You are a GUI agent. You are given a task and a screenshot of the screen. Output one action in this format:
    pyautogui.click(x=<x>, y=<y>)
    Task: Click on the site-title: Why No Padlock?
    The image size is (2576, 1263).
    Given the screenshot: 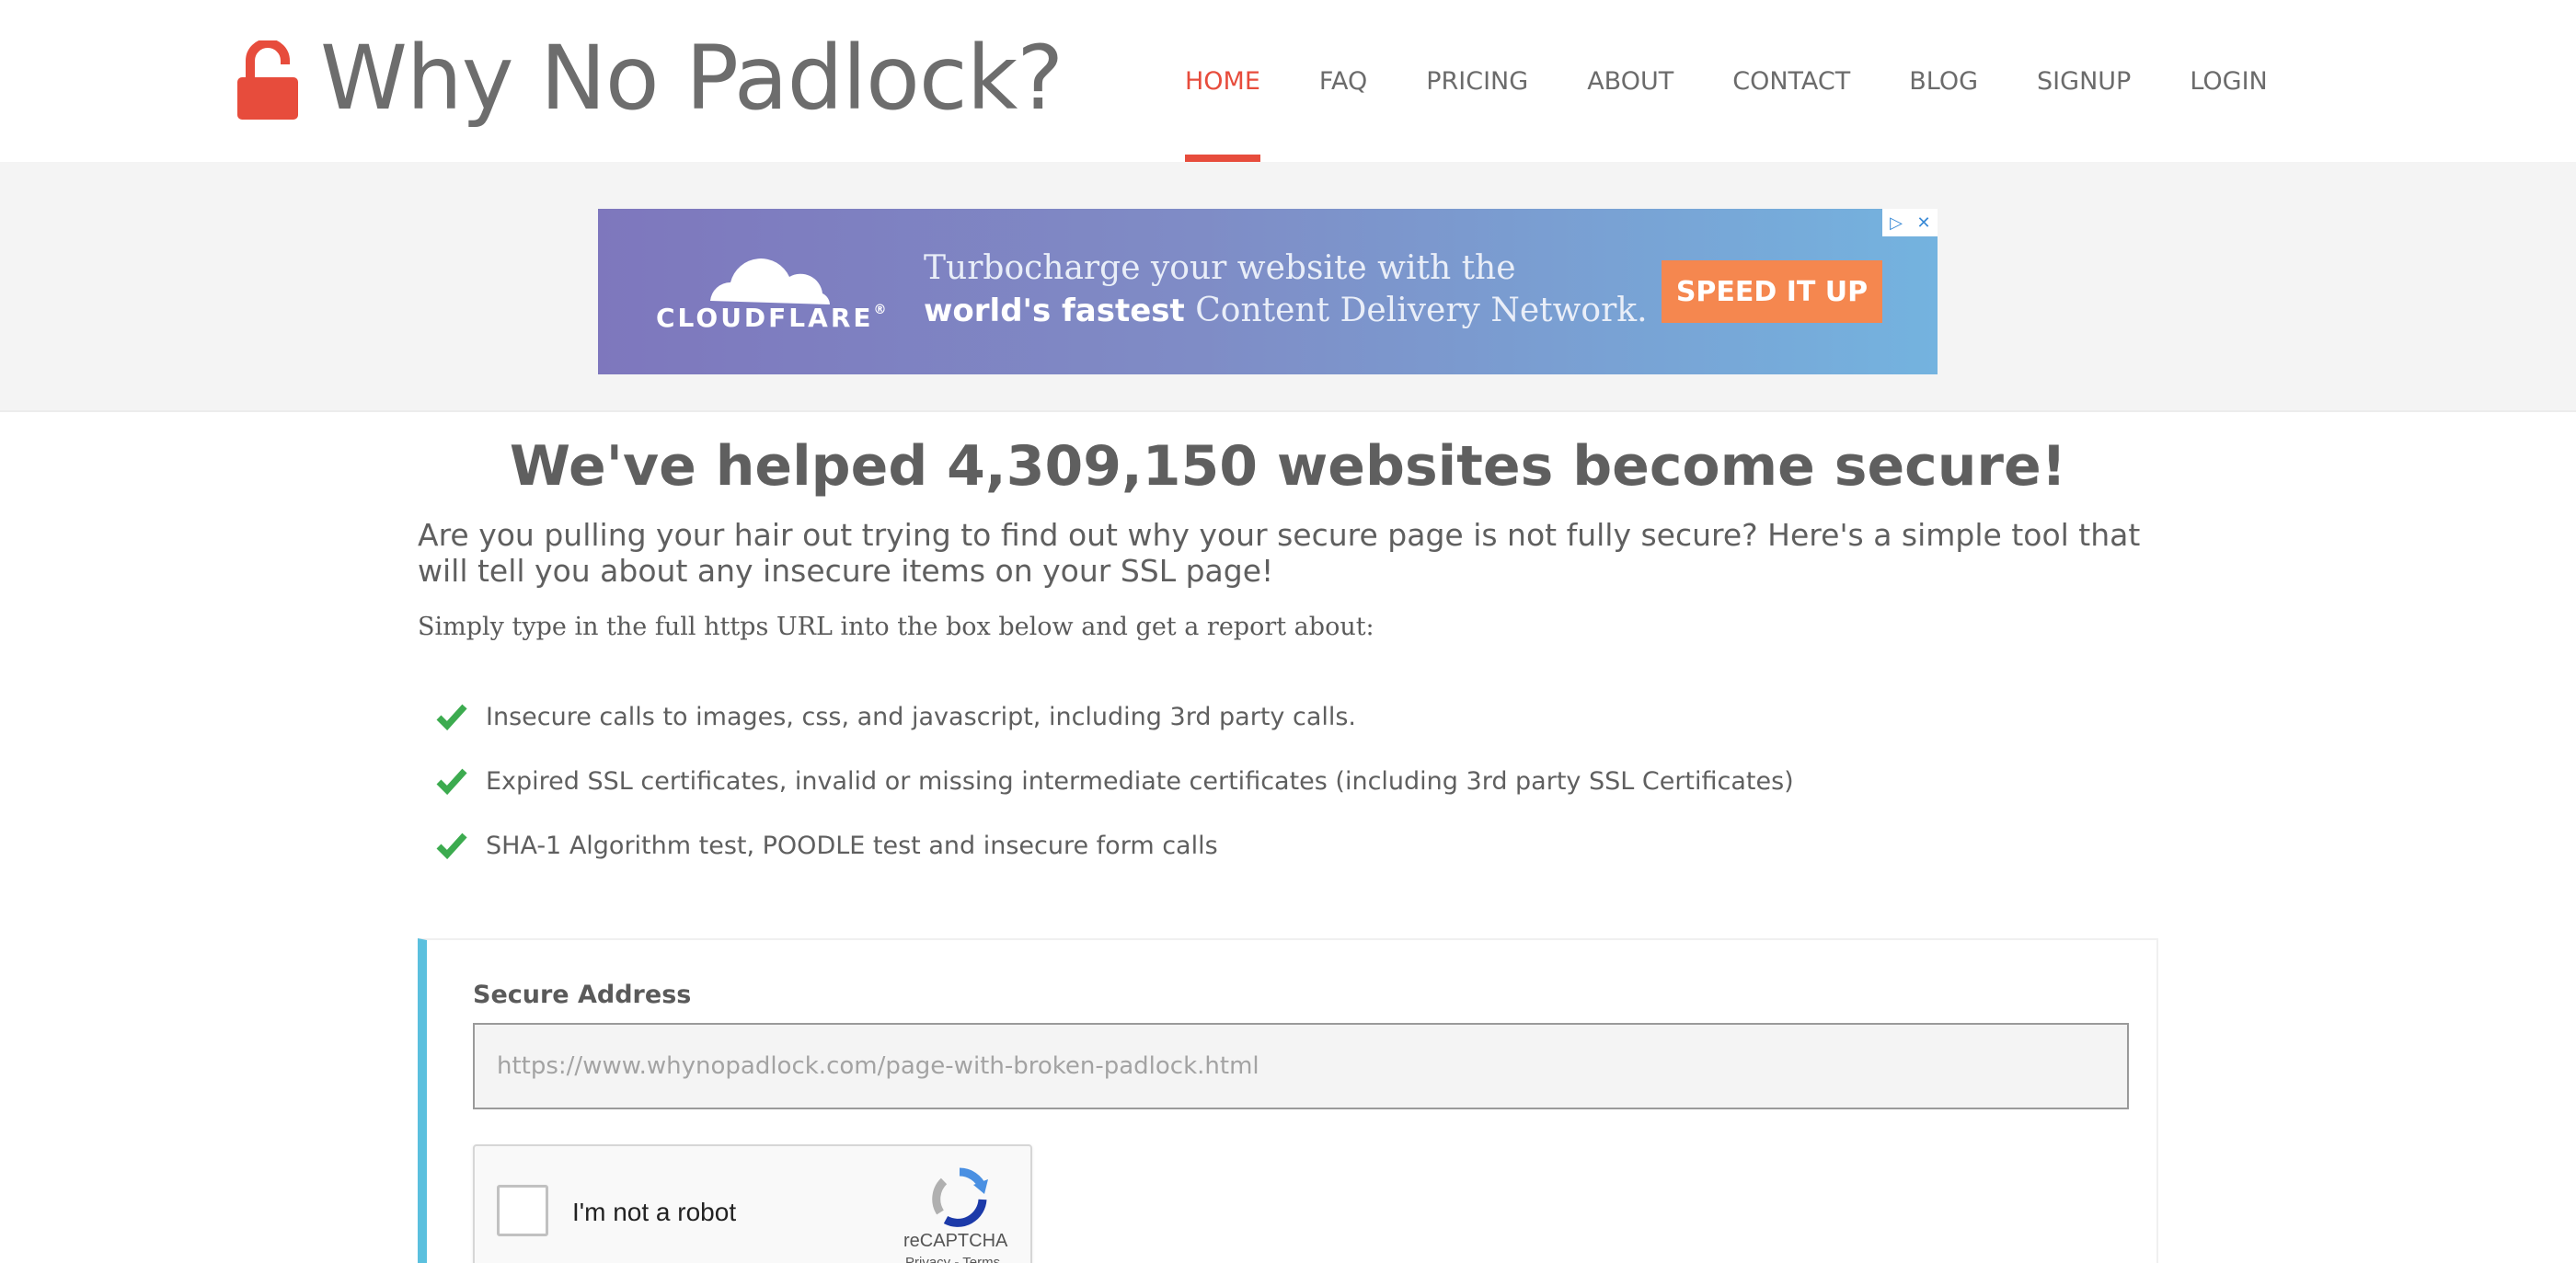 What is the action you would take?
    pyautogui.click(x=692, y=78)
    